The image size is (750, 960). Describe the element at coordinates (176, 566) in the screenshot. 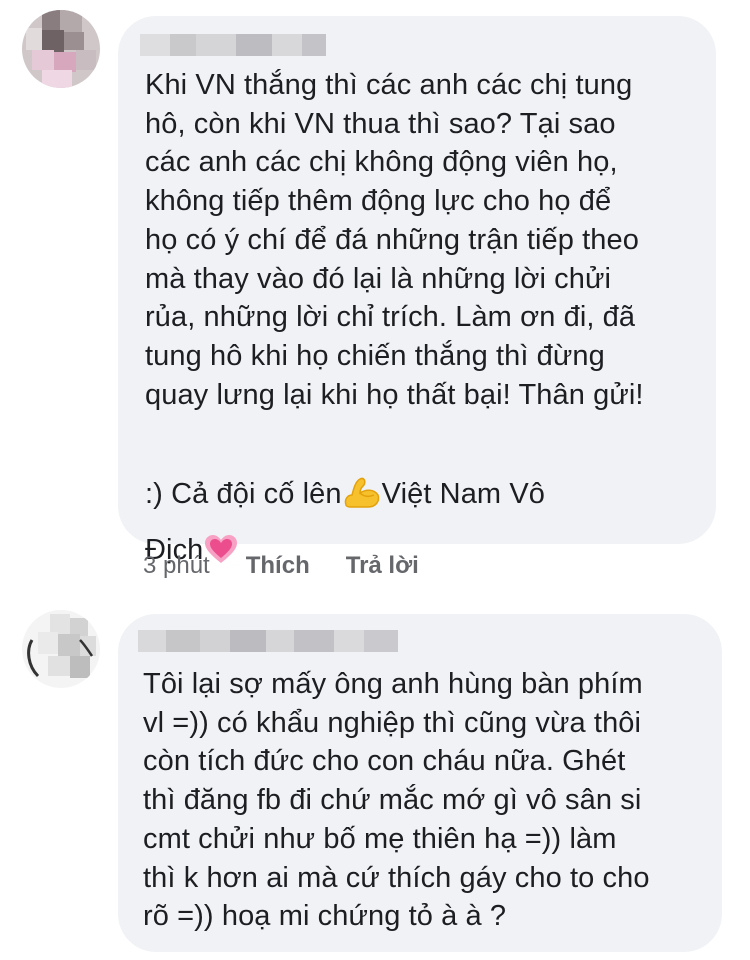

I see `comment-time: 3 phút` at that location.